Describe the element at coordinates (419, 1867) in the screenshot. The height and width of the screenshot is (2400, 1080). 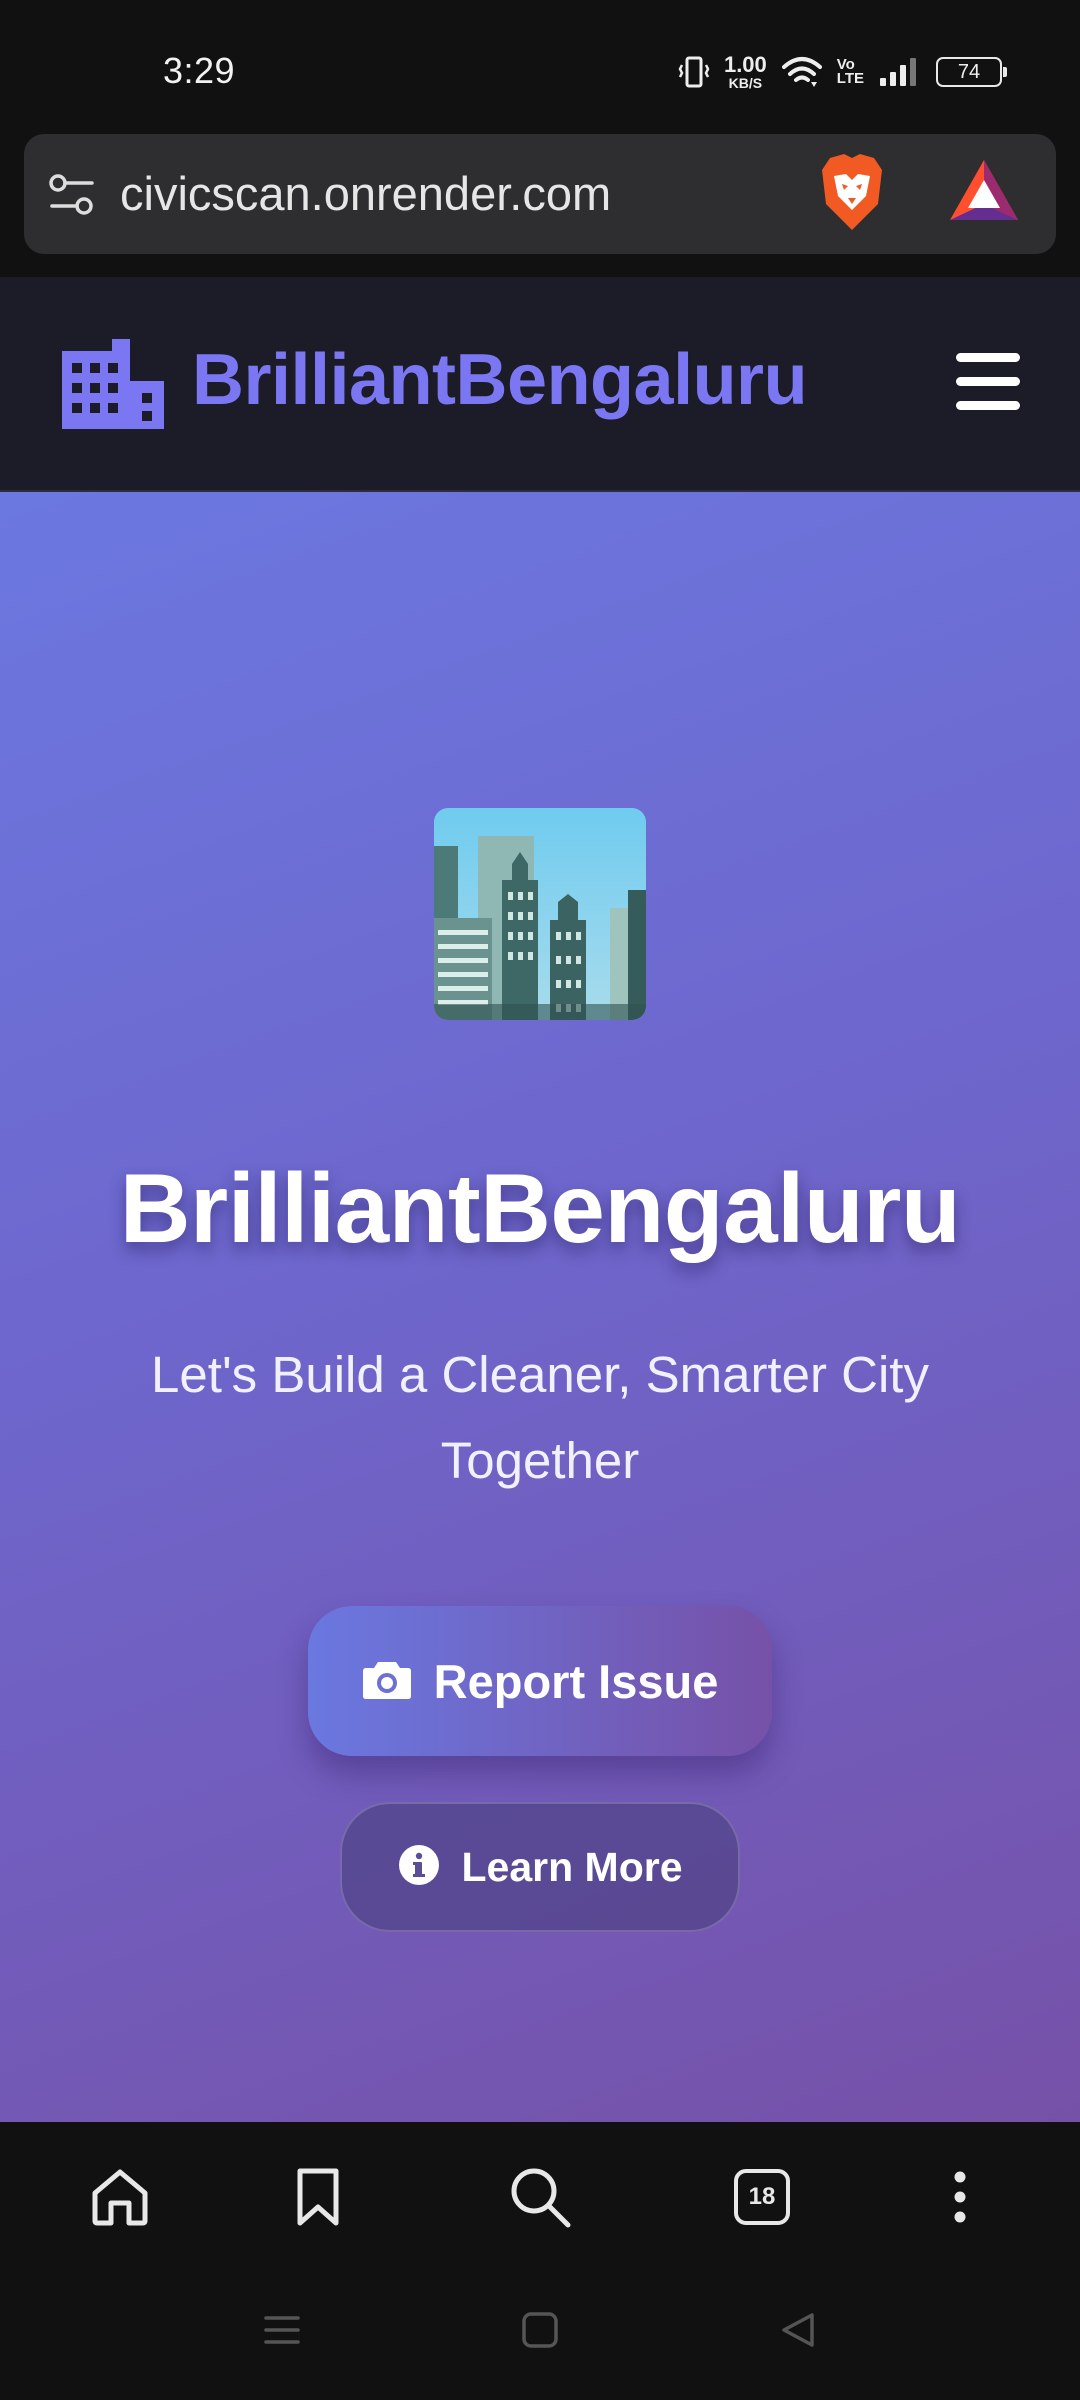
I see `info-circle-icon` at that location.